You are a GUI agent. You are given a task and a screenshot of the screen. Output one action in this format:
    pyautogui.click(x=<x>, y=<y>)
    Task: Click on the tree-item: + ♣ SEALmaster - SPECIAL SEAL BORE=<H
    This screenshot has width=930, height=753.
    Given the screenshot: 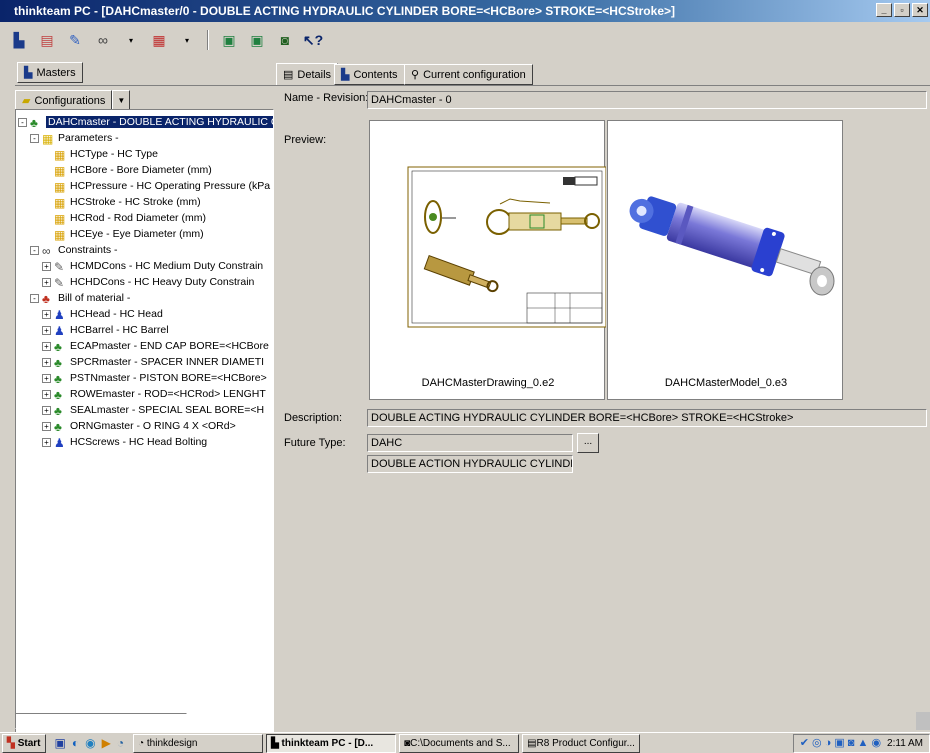 What is the action you would take?
    pyautogui.click(x=153, y=410)
    